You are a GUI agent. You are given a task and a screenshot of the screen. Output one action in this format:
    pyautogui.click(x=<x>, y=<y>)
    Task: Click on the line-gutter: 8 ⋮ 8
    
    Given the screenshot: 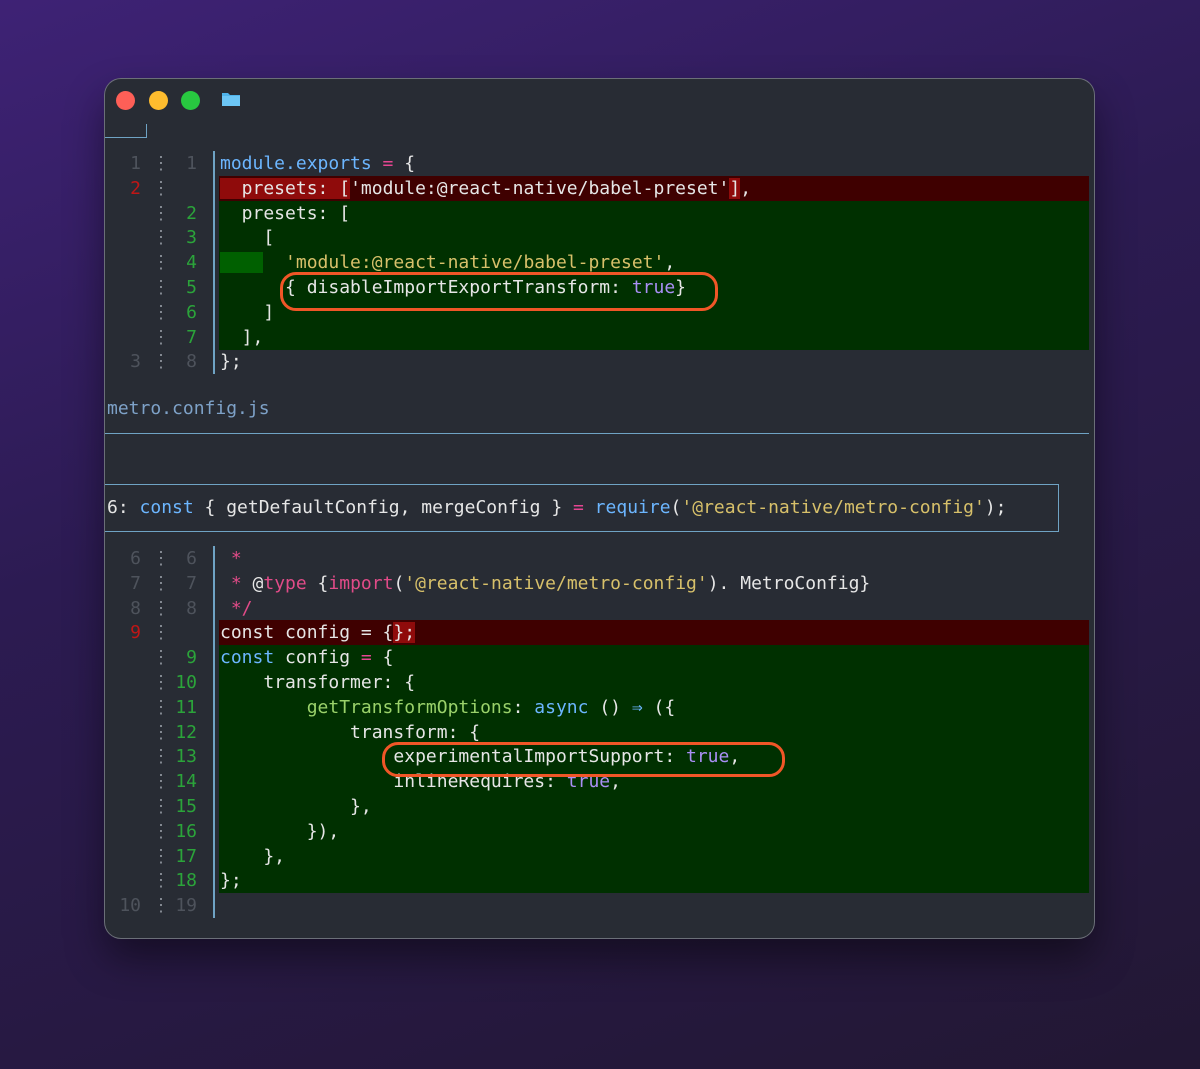 What is the action you would take?
    pyautogui.click(x=158, y=608)
    